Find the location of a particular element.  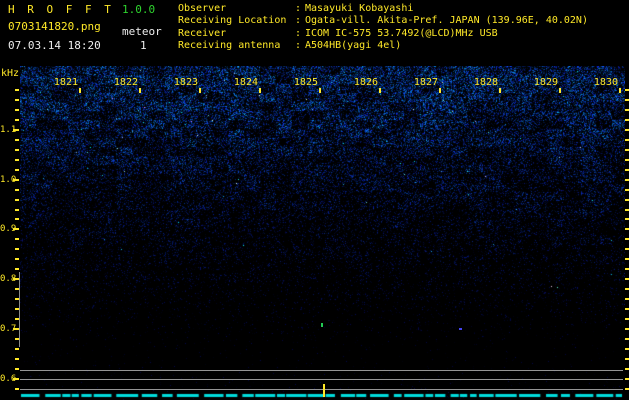

station-label: Observer is located at coordinates (202, 8).